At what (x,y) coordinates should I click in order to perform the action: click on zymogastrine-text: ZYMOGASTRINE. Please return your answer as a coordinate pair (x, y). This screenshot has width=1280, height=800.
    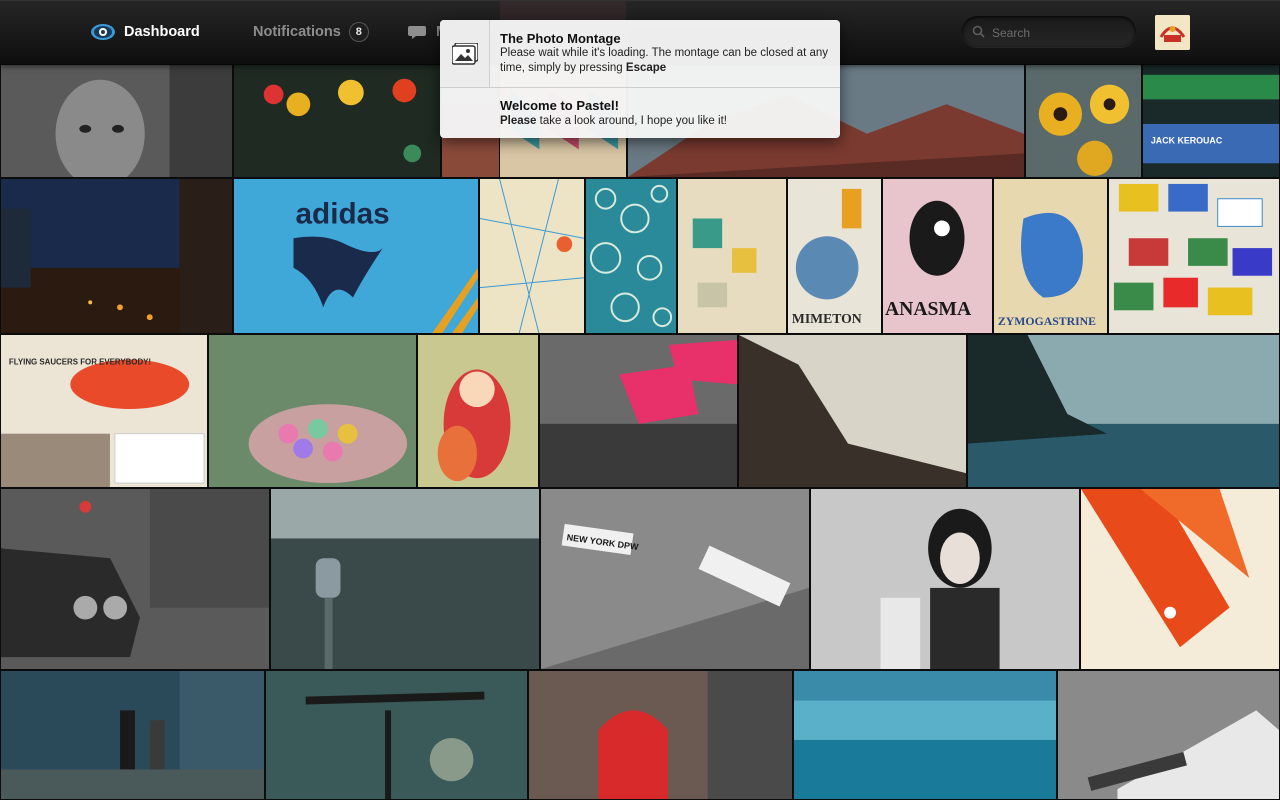
    Looking at the image, I should click on (1047, 321).